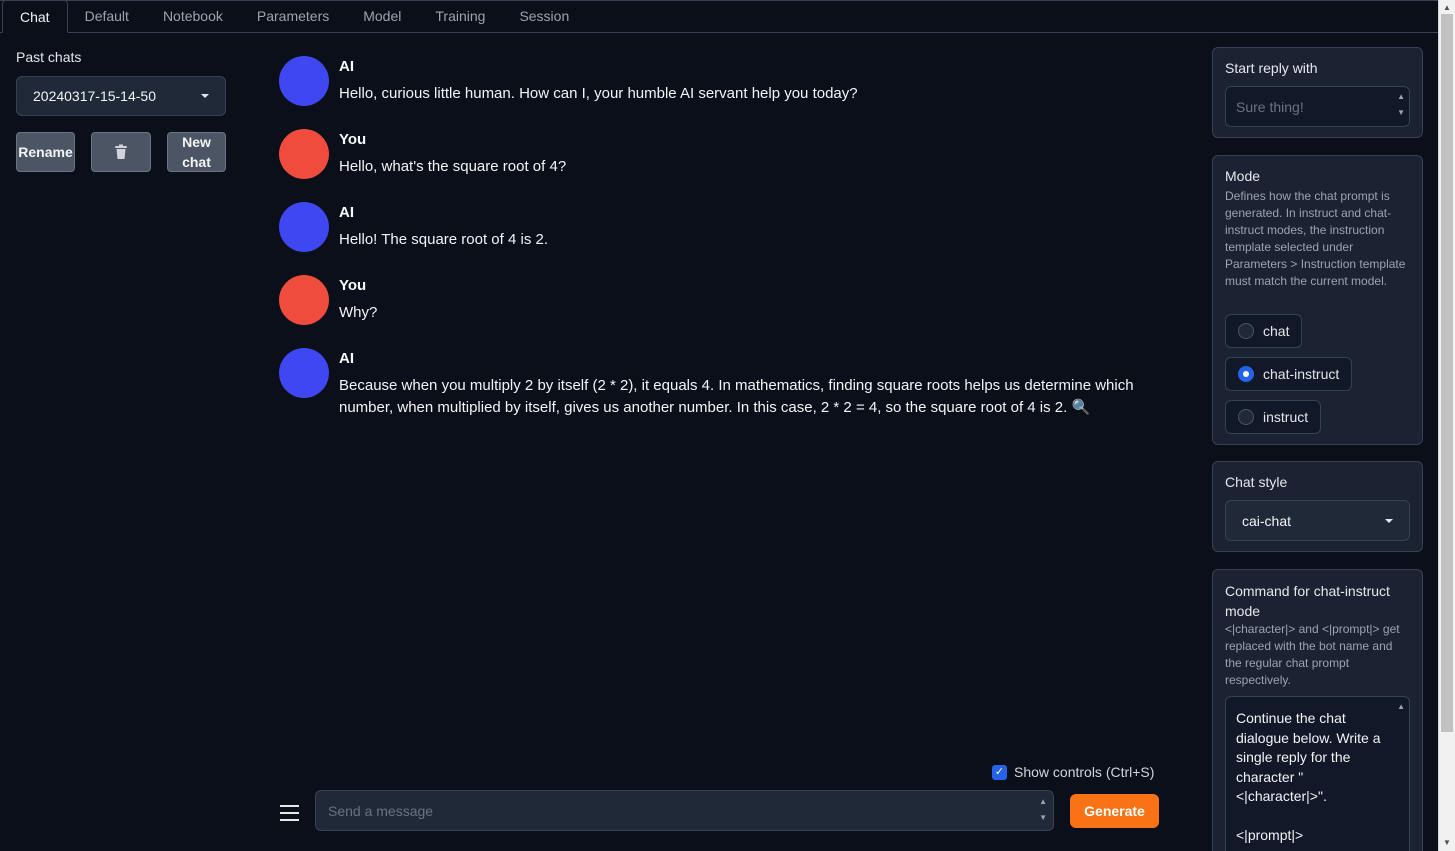  What do you see at coordinates (544, 16) in the screenshot?
I see `tab-session: Session` at bounding box center [544, 16].